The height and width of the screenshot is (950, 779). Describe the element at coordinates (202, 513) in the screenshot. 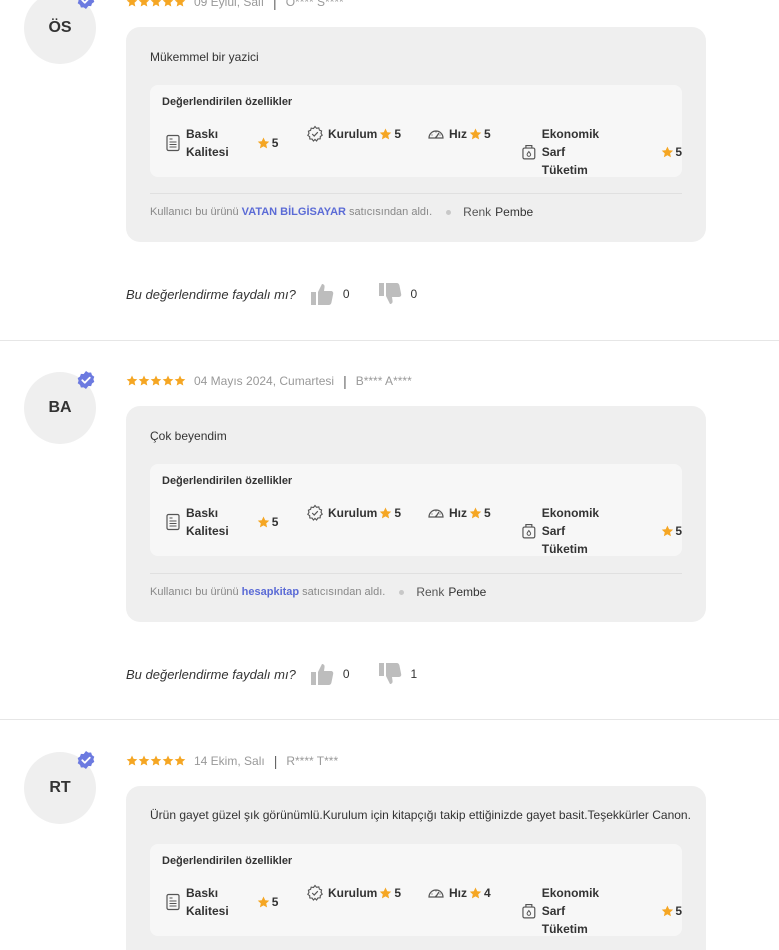

I see `feature-label: Baskı` at that location.